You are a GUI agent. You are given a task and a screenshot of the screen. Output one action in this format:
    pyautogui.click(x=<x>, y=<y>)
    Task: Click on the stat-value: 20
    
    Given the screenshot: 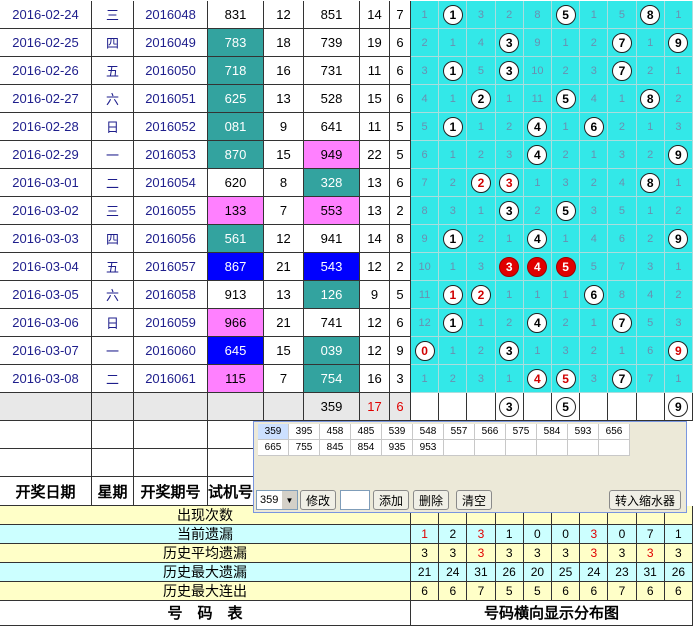 What is the action you would take?
    pyautogui.click(x=537, y=572)
    